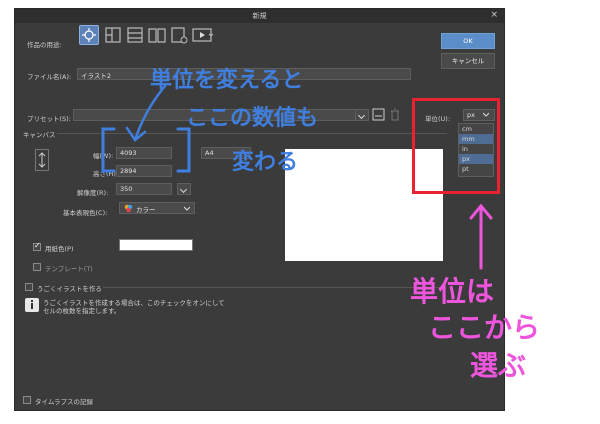  What do you see at coordinates (113, 35) in the screenshot?
I see `comic-icon` at bounding box center [113, 35].